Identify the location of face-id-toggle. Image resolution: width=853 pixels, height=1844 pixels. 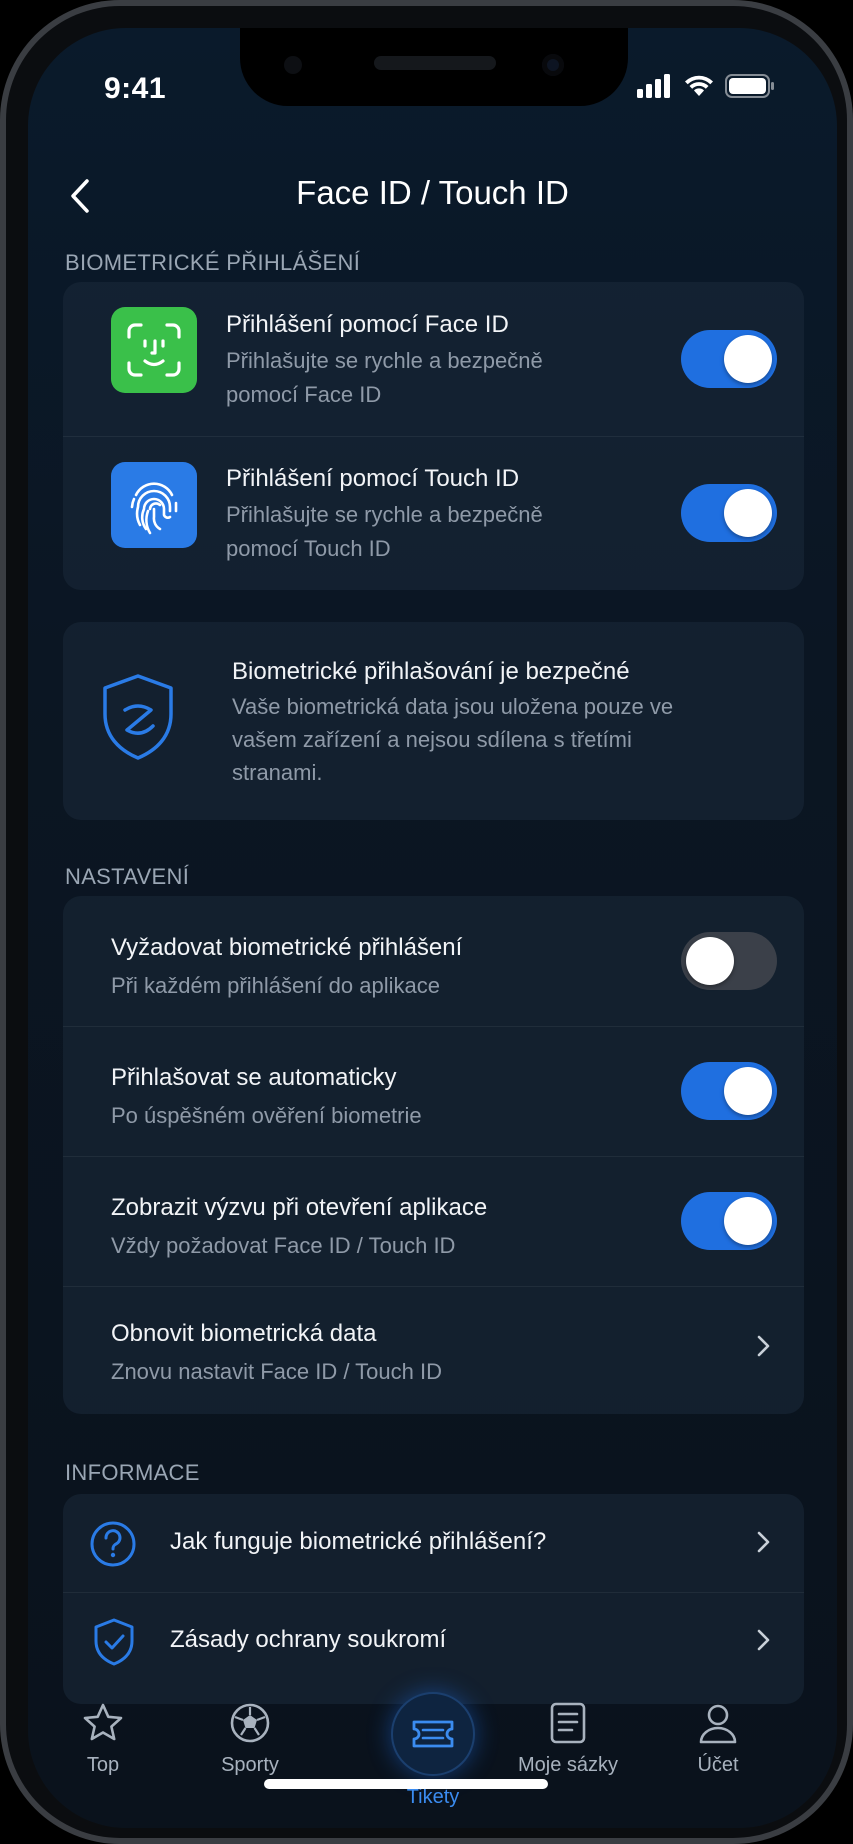
(729, 359).